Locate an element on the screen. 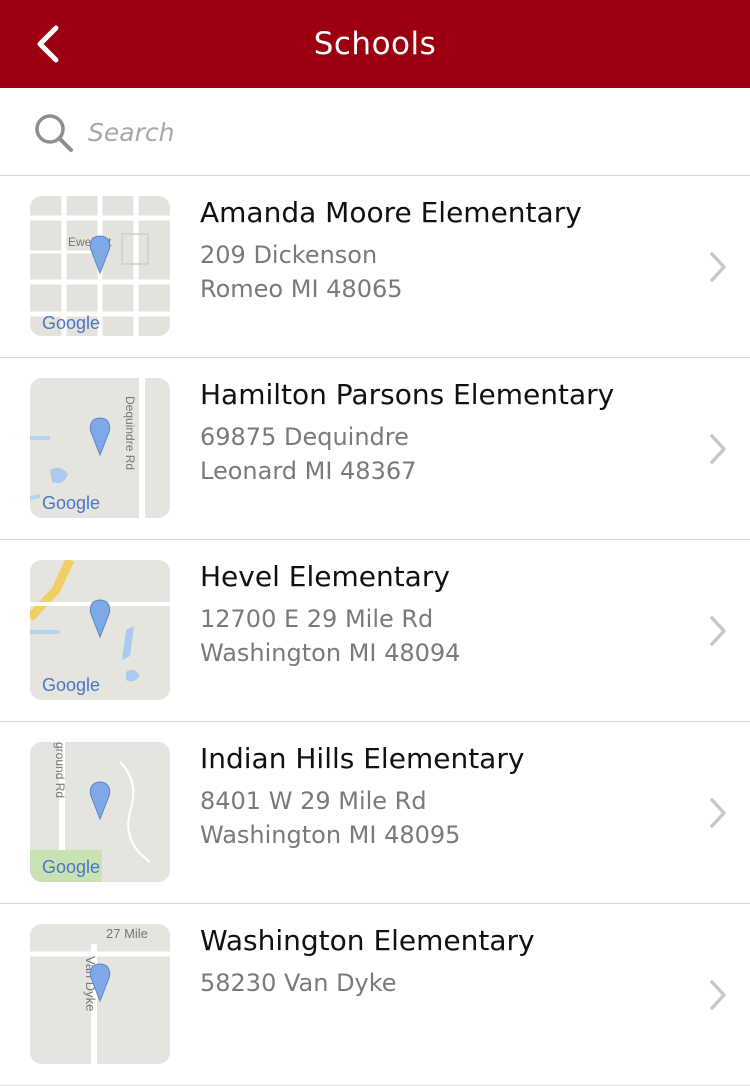 The width and height of the screenshot is (750, 1086). nav-bar: Schools is located at coordinates (375, 44).